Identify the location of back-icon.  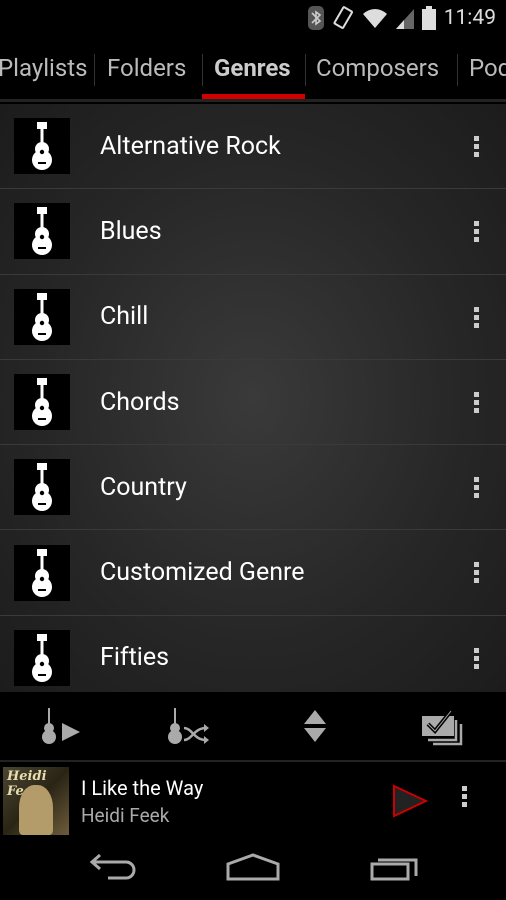
(113, 868).